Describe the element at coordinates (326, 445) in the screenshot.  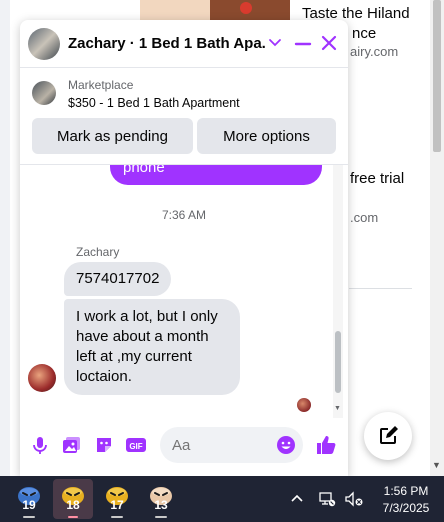
I see `thumbs-up-icon` at that location.